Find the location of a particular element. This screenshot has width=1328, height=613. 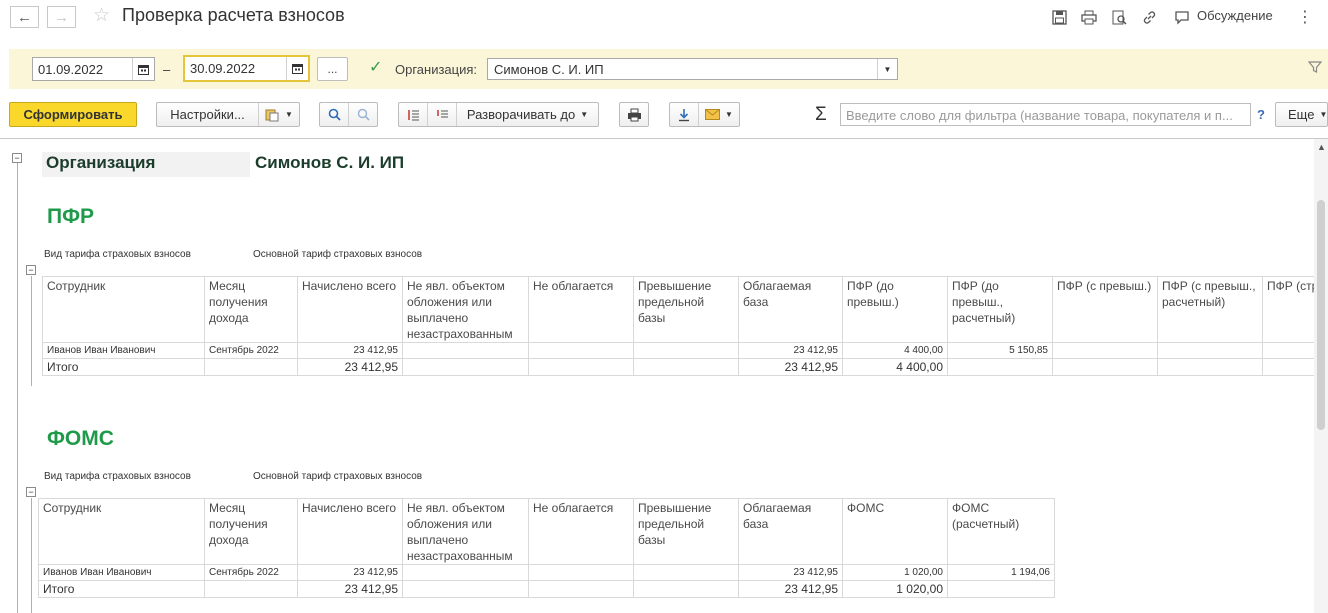

organization-checkbox: ✓ is located at coordinates (377, 68).